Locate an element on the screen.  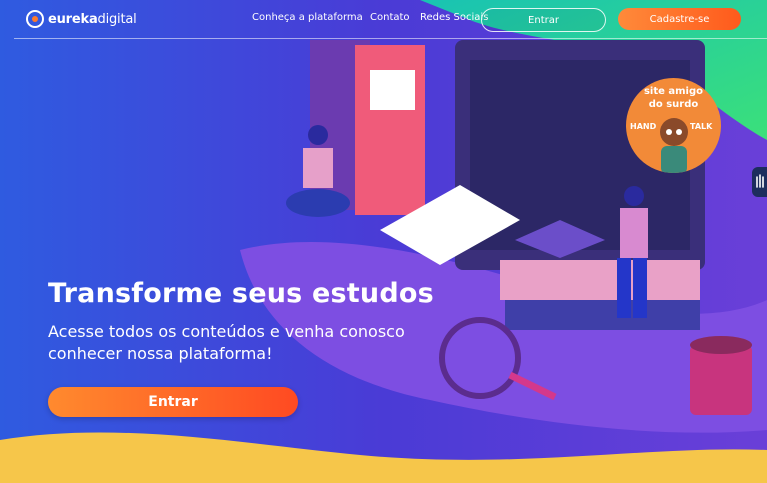
badge-hand-text: HAND is located at coordinates (643, 126).